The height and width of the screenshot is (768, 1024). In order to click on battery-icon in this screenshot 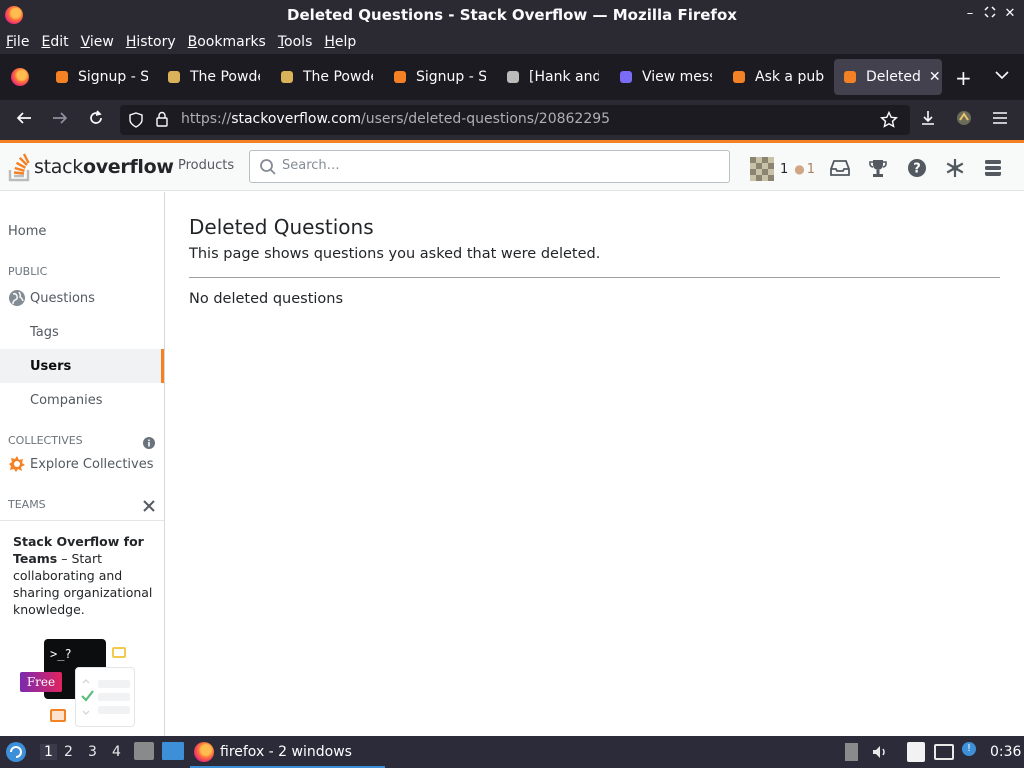, I will do `click(851, 752)`.